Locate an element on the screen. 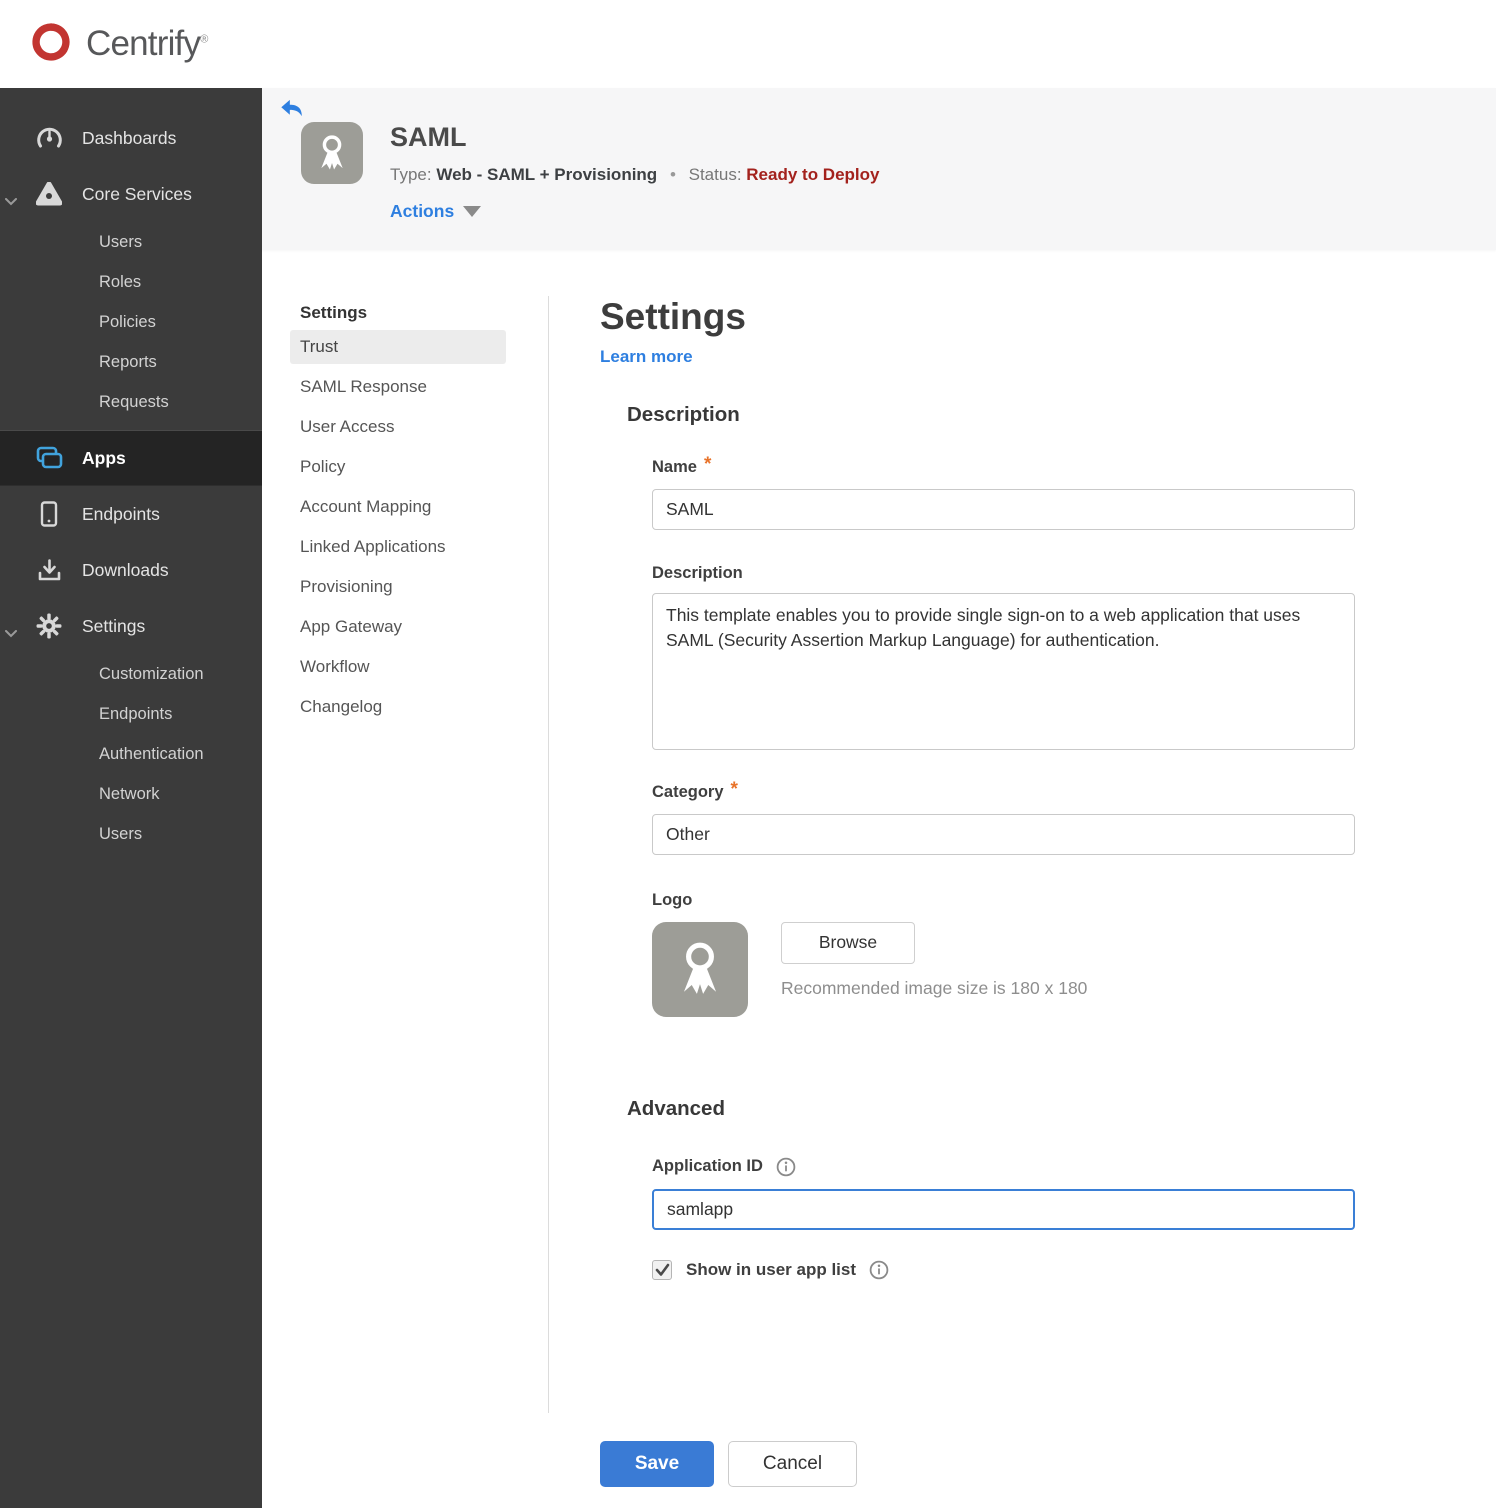 Image resolution: width=1496 pixels, height=1508 pixels. type-value: Web - SAML + Provisioning is located at coordinates (547, 174).